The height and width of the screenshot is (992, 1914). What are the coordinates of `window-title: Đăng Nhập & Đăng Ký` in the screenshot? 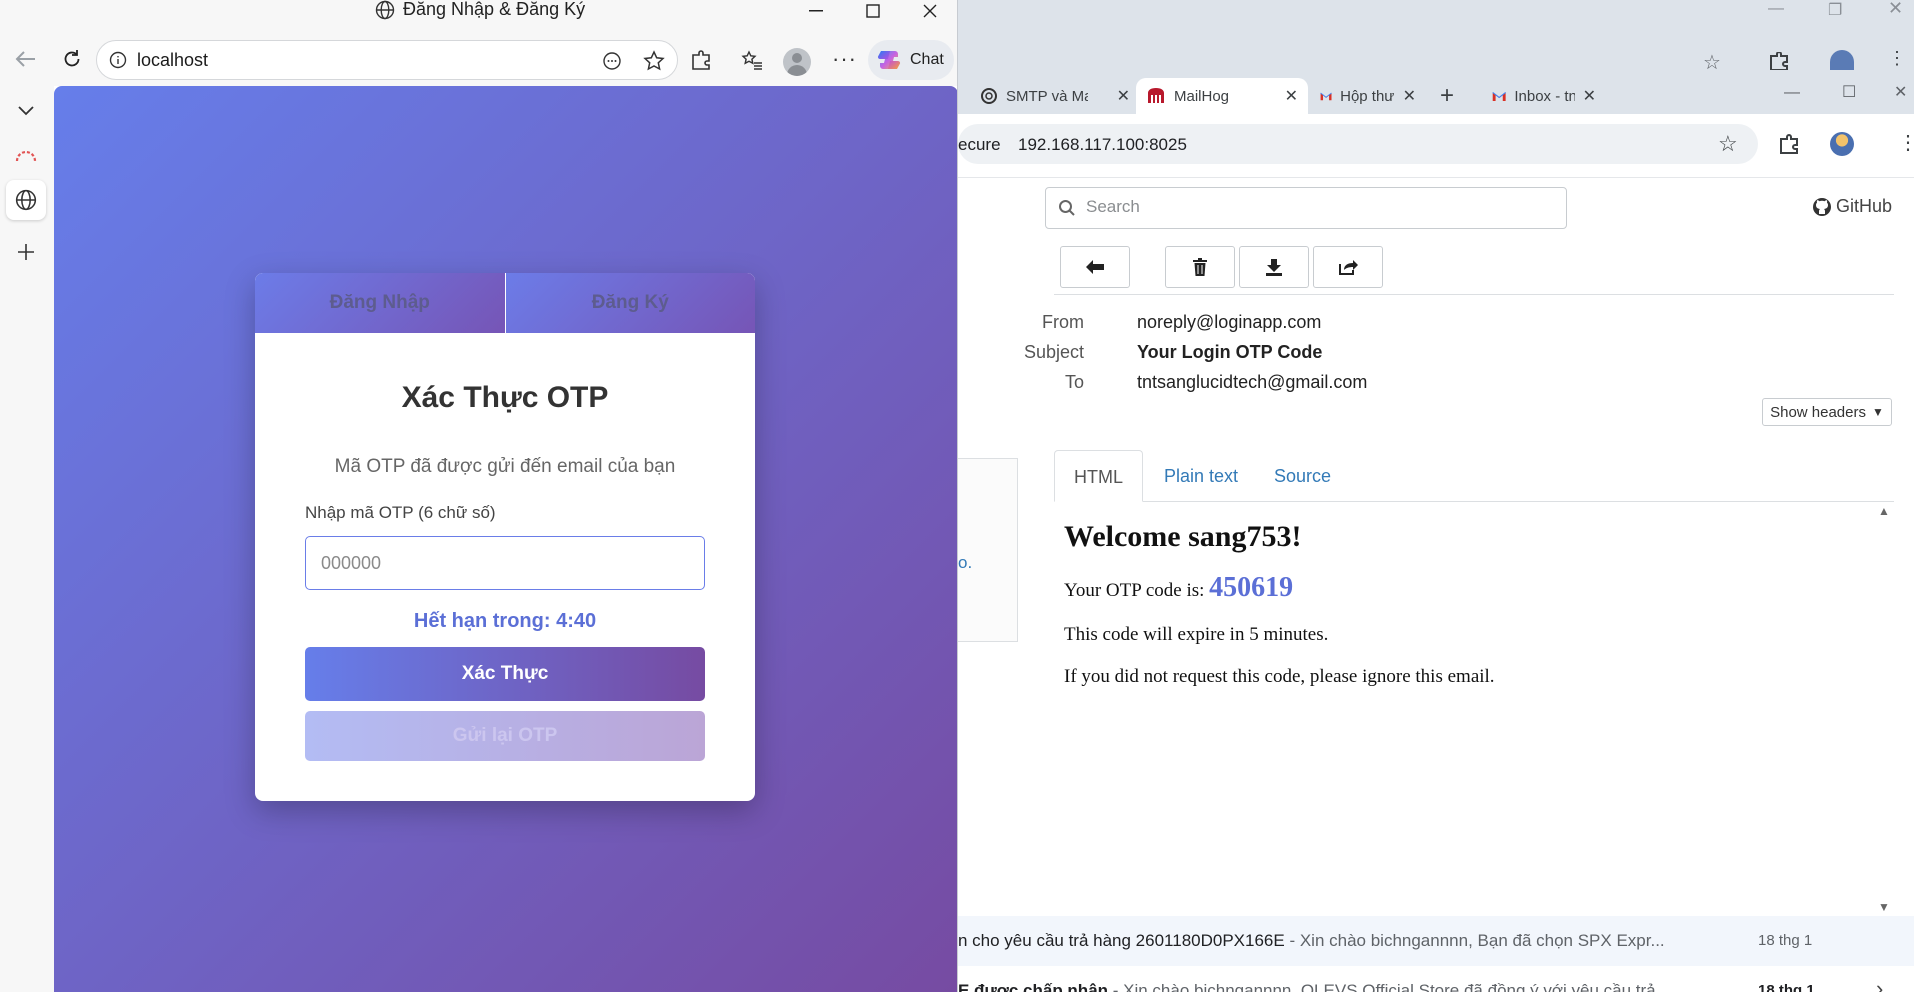 It's located at (480, 10).